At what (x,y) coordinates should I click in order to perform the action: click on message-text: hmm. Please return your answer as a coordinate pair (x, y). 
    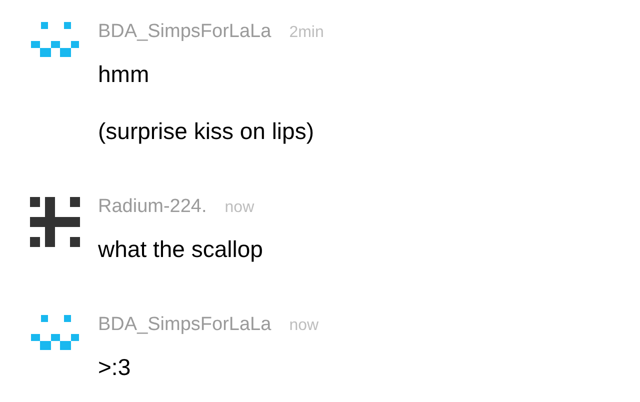
    Looking at the image, I should click on (124, 74).